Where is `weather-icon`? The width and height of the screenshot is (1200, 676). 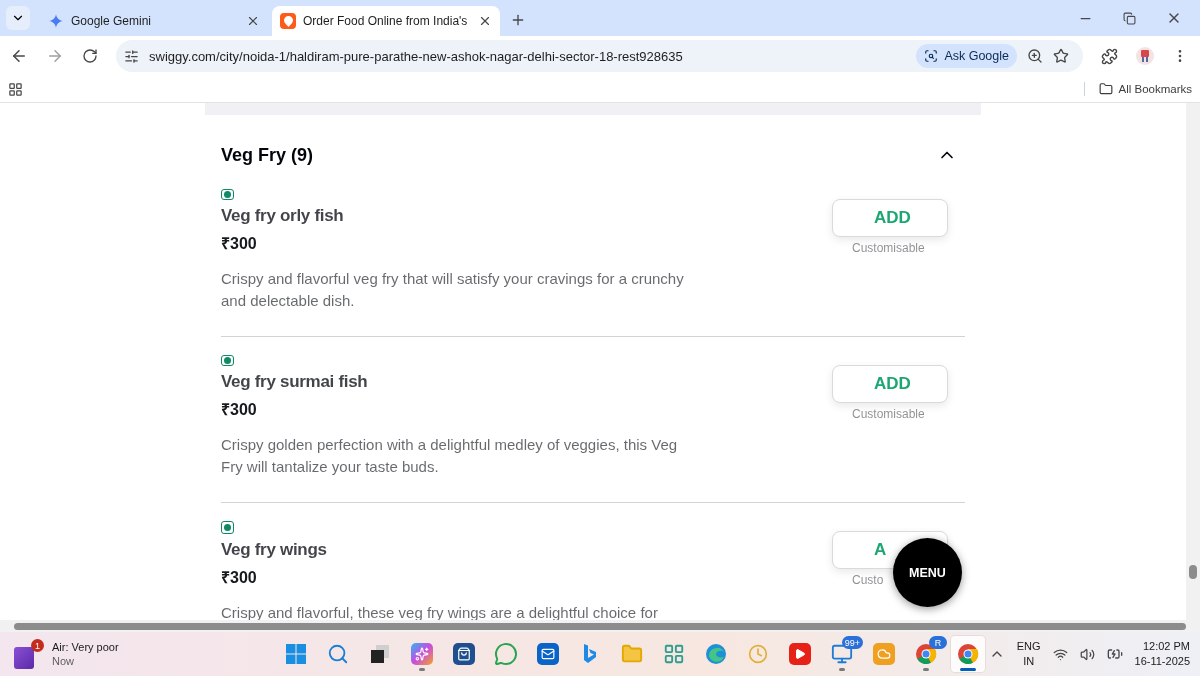
weather-icon is located at coordinates (884, 654).